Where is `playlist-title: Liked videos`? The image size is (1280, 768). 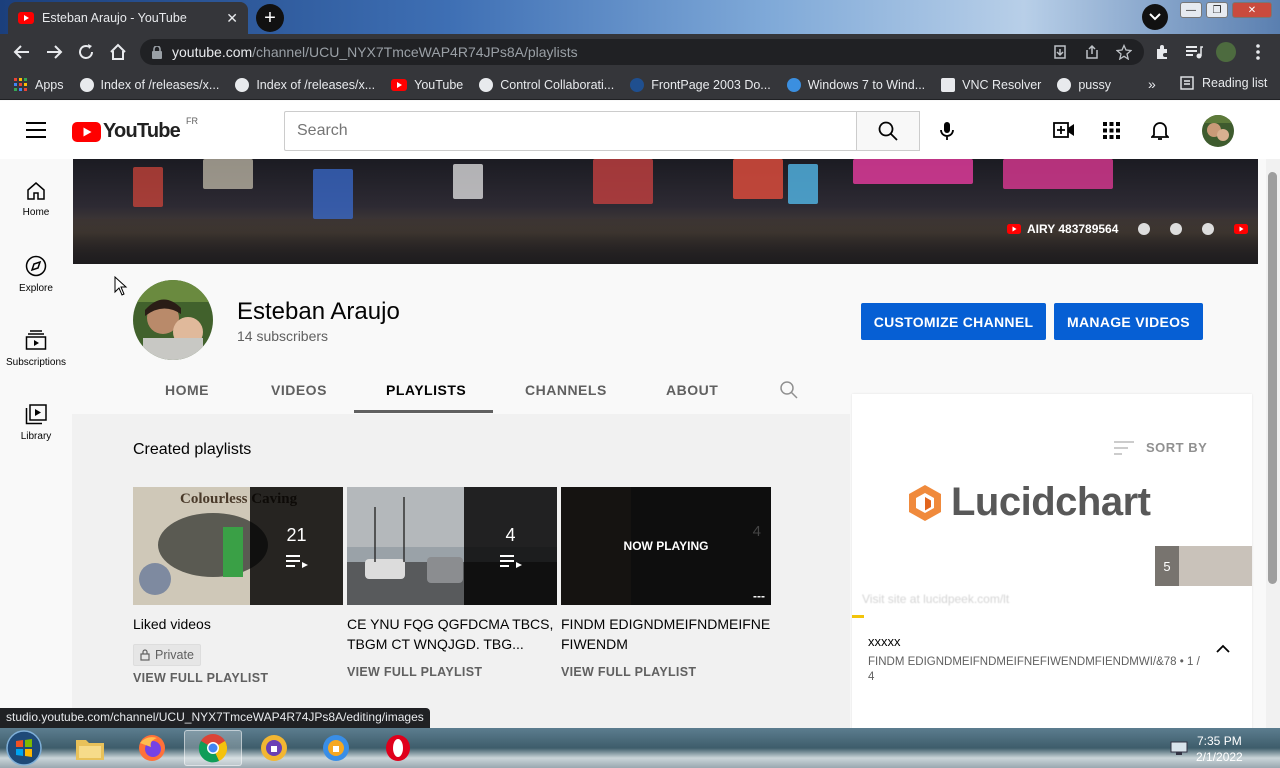
playlist-title: Liked videos is located at coordinates (243, 624).